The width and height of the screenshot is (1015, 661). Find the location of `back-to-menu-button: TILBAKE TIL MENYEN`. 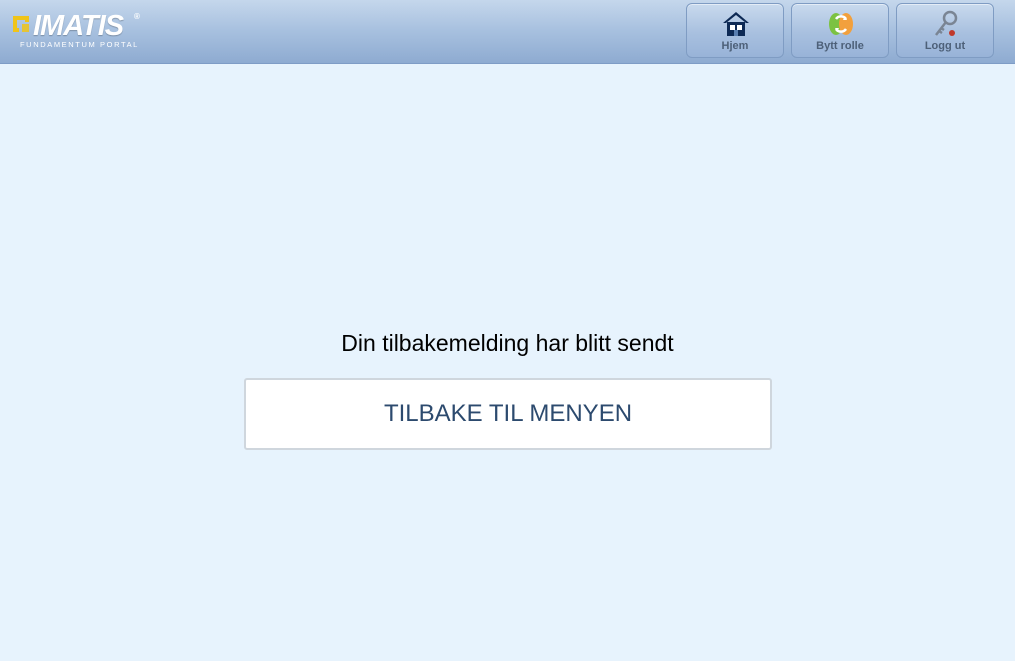

back-to-menu-button: TILBAKE TIL MENYEN is located at coordinates (508, 414).